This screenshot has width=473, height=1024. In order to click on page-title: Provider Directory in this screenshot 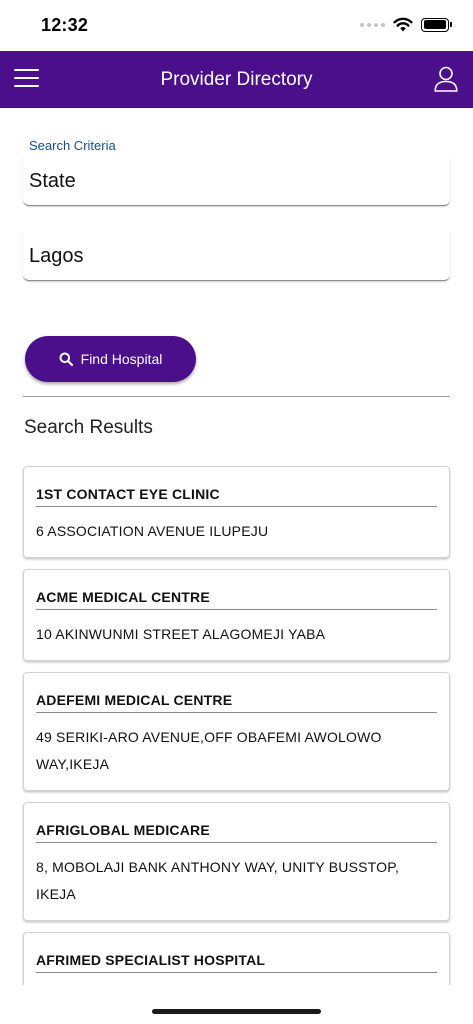, I will do `click(236, 79)`.